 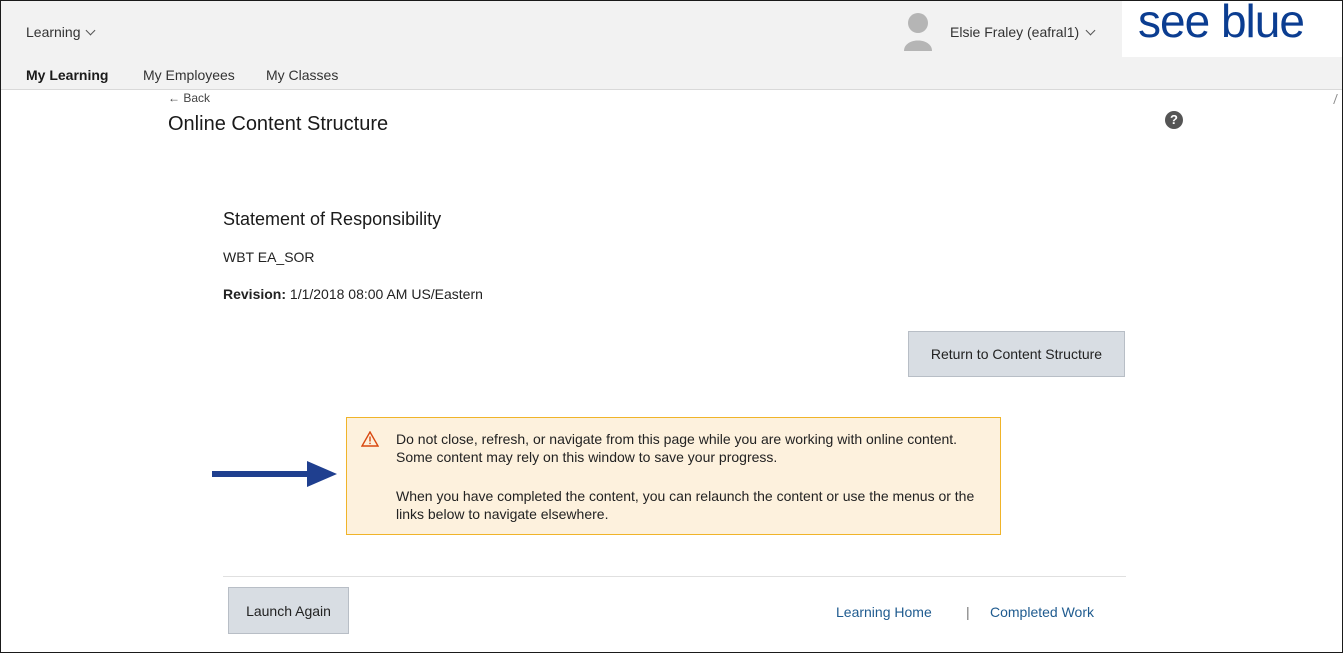 What do you see at coordinates (1042, 612) in the screenshot?
I see `completed-work-link: Completed Work` at bounding box center [1042, 612].